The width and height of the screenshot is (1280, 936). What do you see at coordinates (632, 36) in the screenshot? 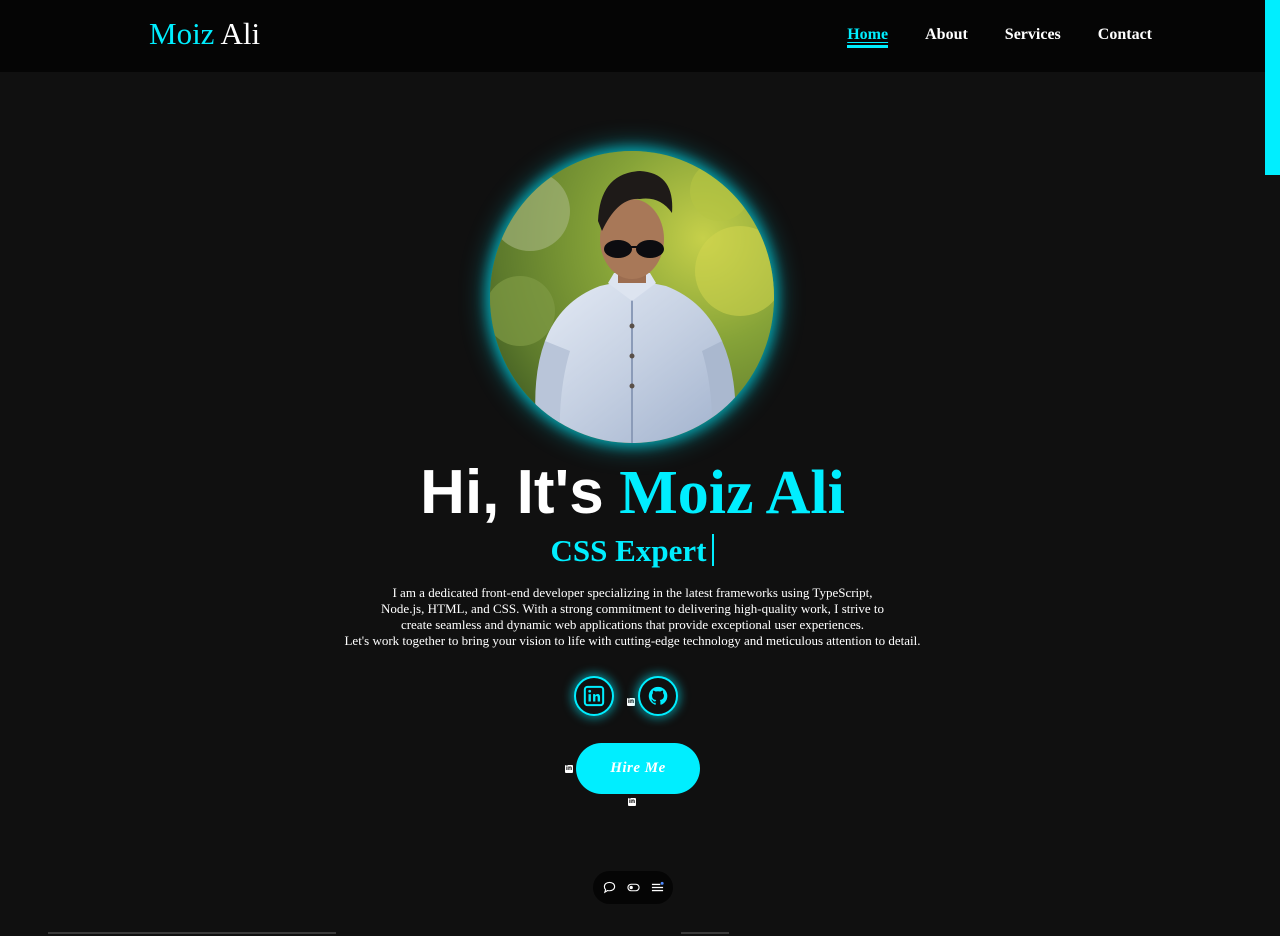
I see `navbar: Moiz Ali Home About Services Contact` at bounding box center [632, 36].